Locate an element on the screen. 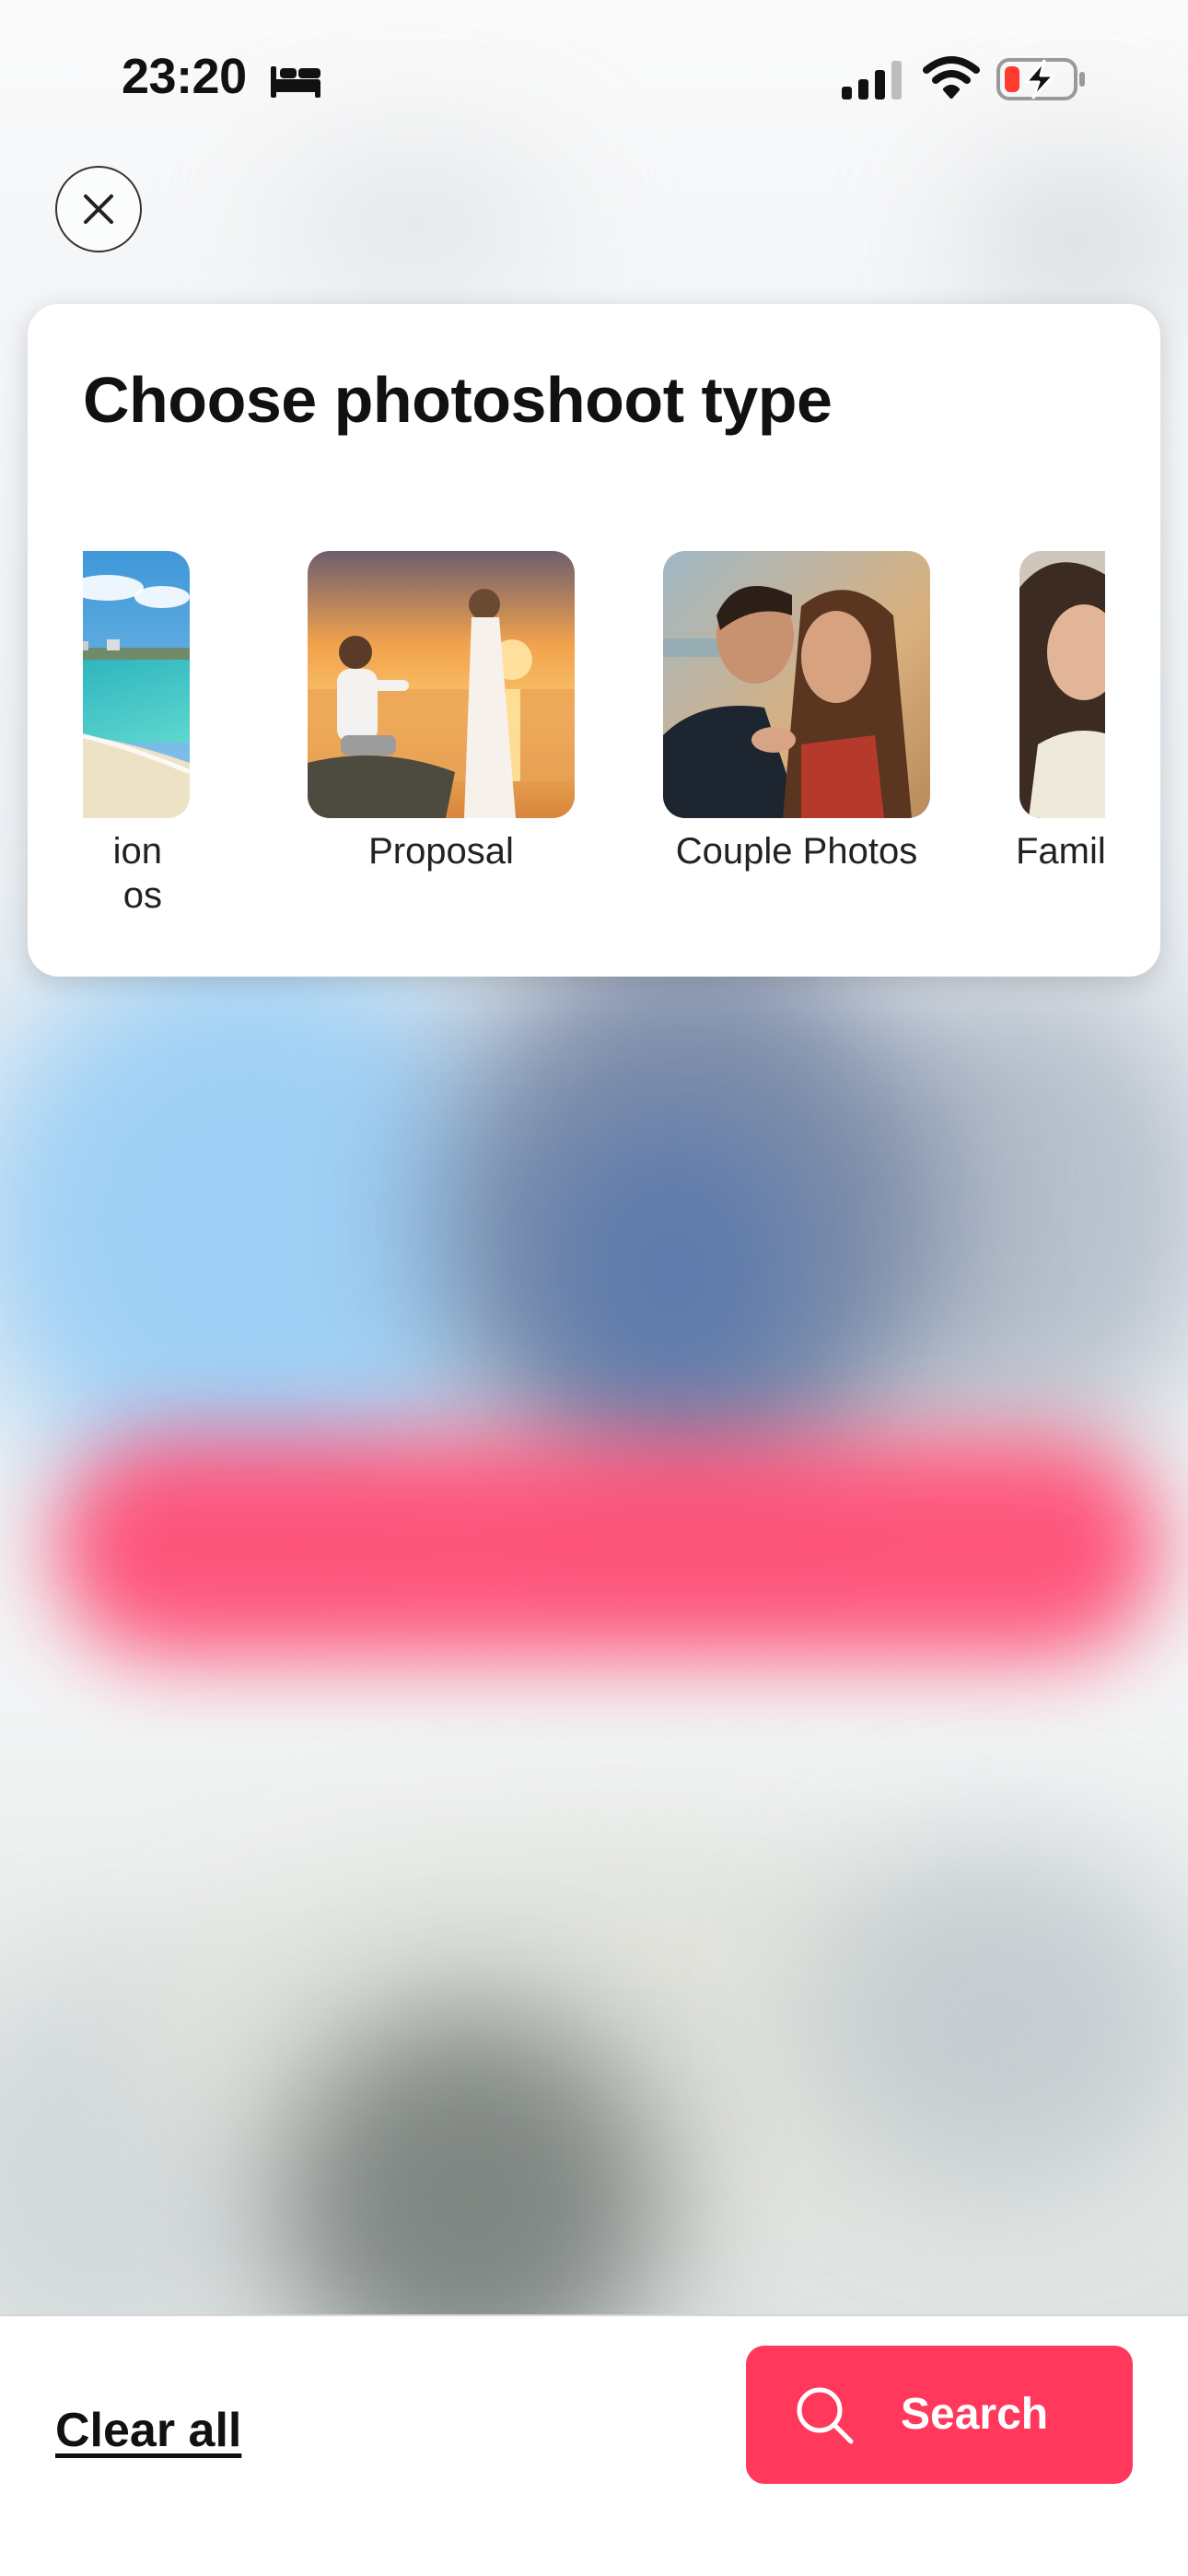 This screenshot has width=1188, height=2576. search-button: Search is located at coordinates (939, 2415).